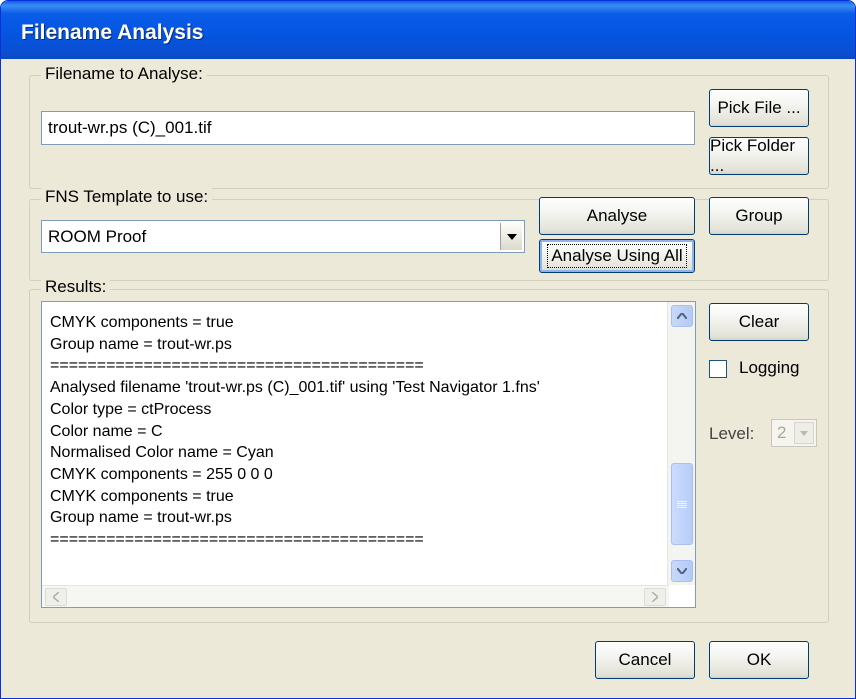  What do you see at coordinates (76, 287) in the screenshot?
I see `results-group-label: Results:` at bounding box center [76, 287].